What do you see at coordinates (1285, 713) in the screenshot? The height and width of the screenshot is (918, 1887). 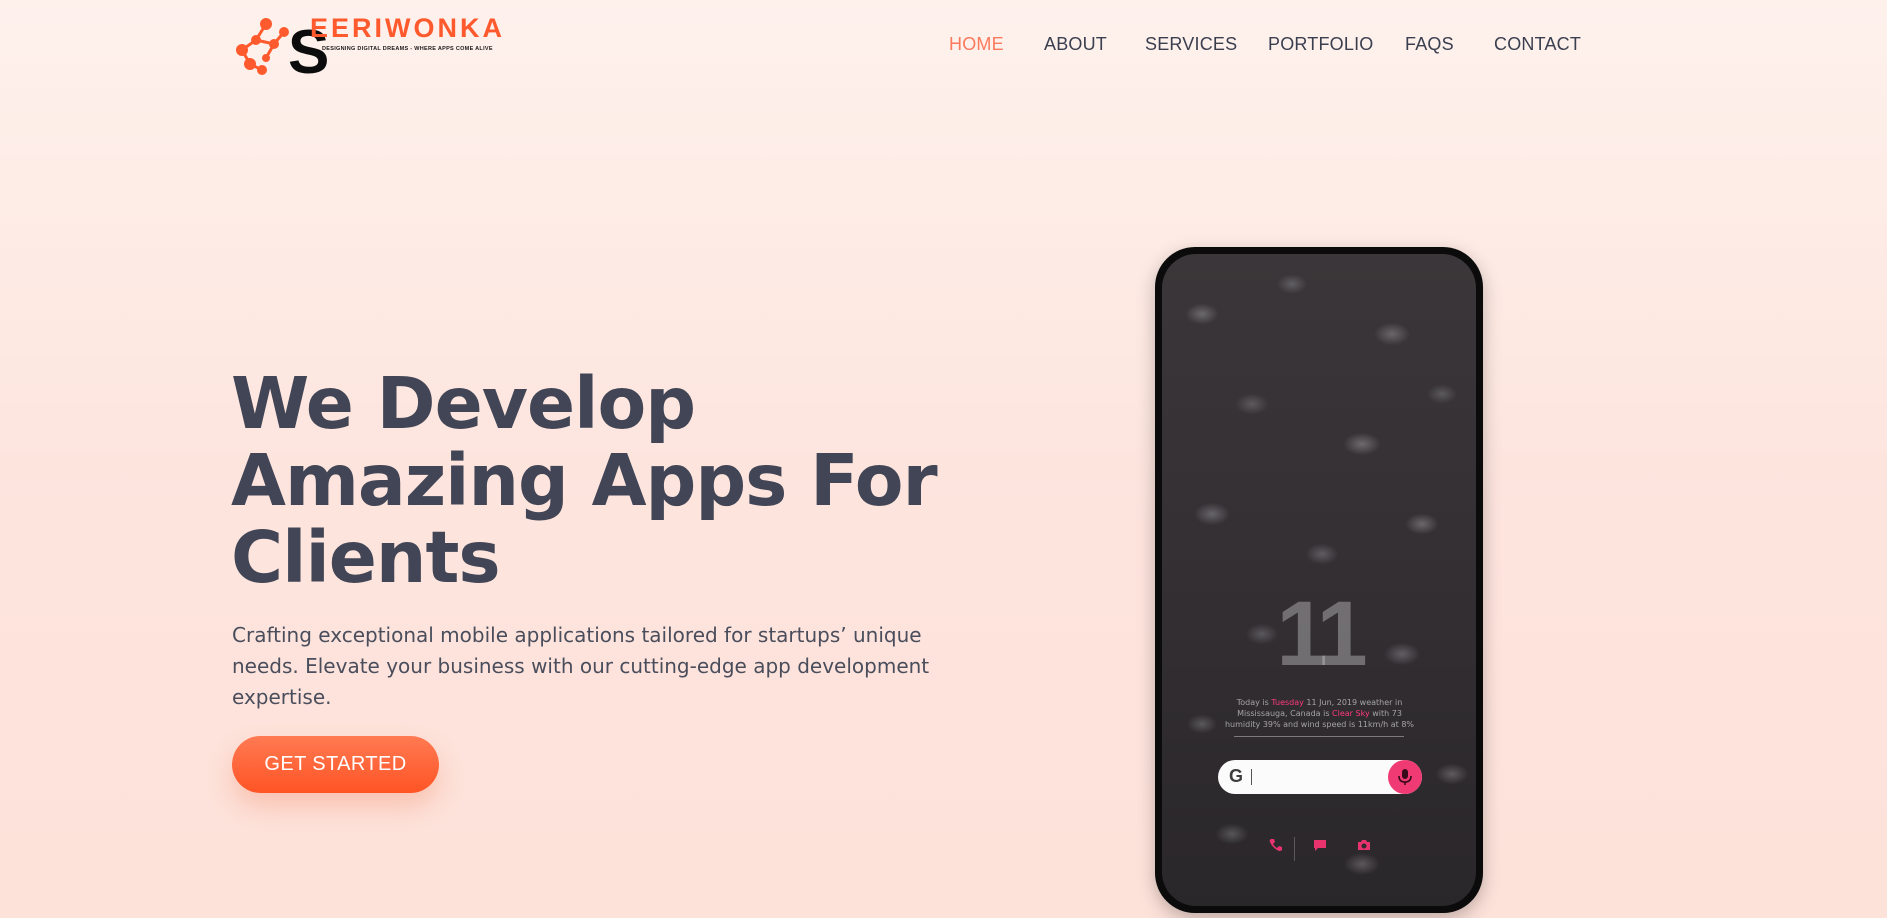 I see `weather-text-part: Mississauga, Canada is` at bounding box center [1285, 713].